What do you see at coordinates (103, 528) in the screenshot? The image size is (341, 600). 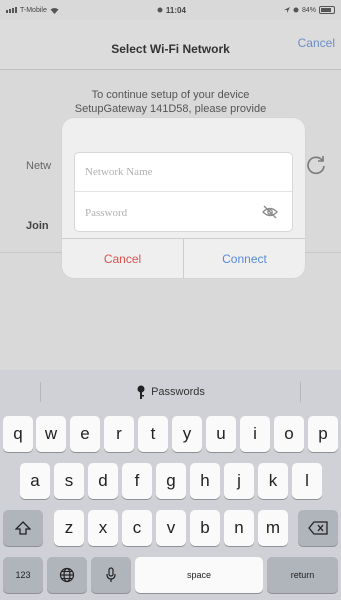 I see `key-x: x` at bounding box center [103, 528].